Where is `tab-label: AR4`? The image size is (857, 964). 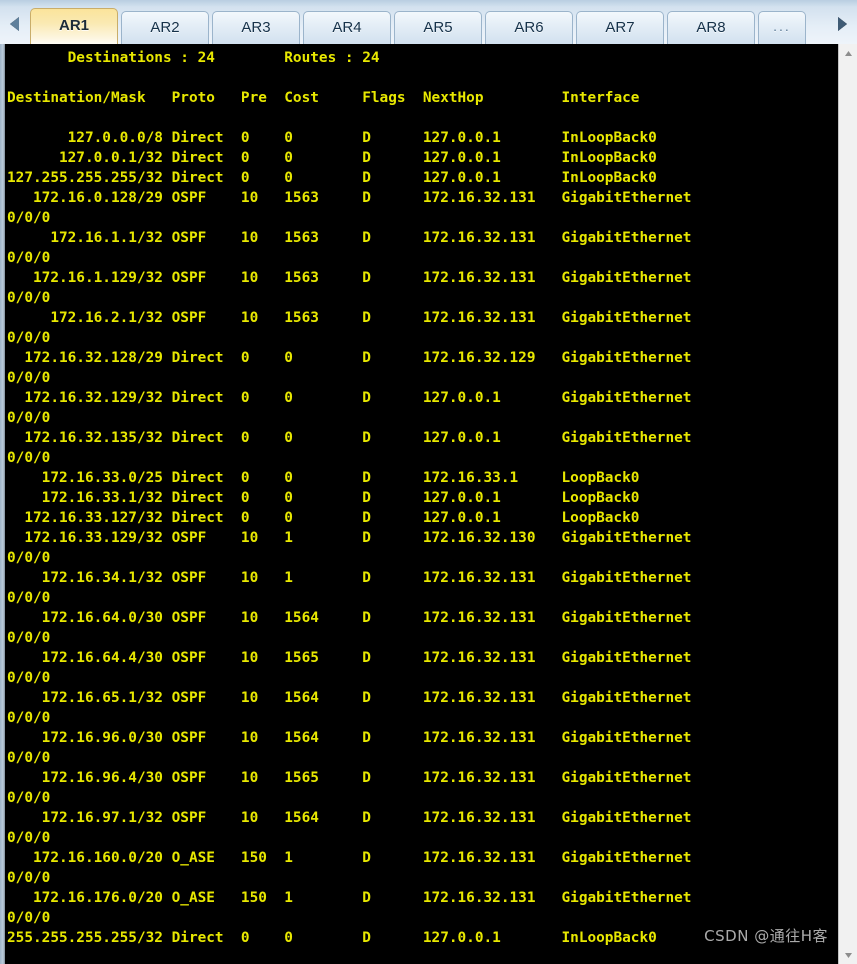 tab-label: AR4 is located at coordinates (347, 27).